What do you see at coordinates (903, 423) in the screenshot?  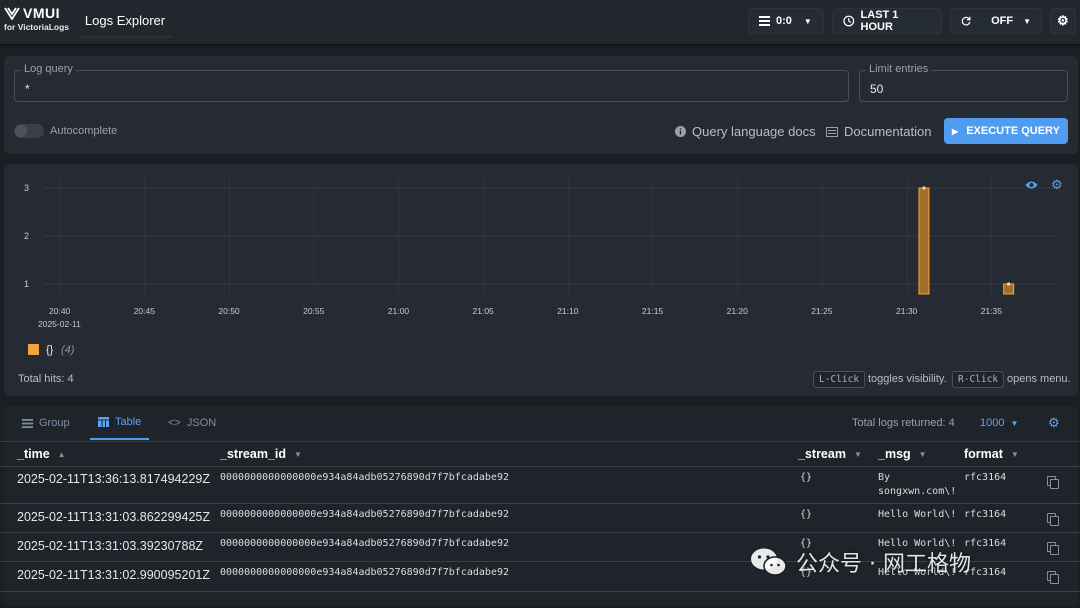 I see `total-logs-returned: Total logs returned: 4` at bounding box center [903, 423].